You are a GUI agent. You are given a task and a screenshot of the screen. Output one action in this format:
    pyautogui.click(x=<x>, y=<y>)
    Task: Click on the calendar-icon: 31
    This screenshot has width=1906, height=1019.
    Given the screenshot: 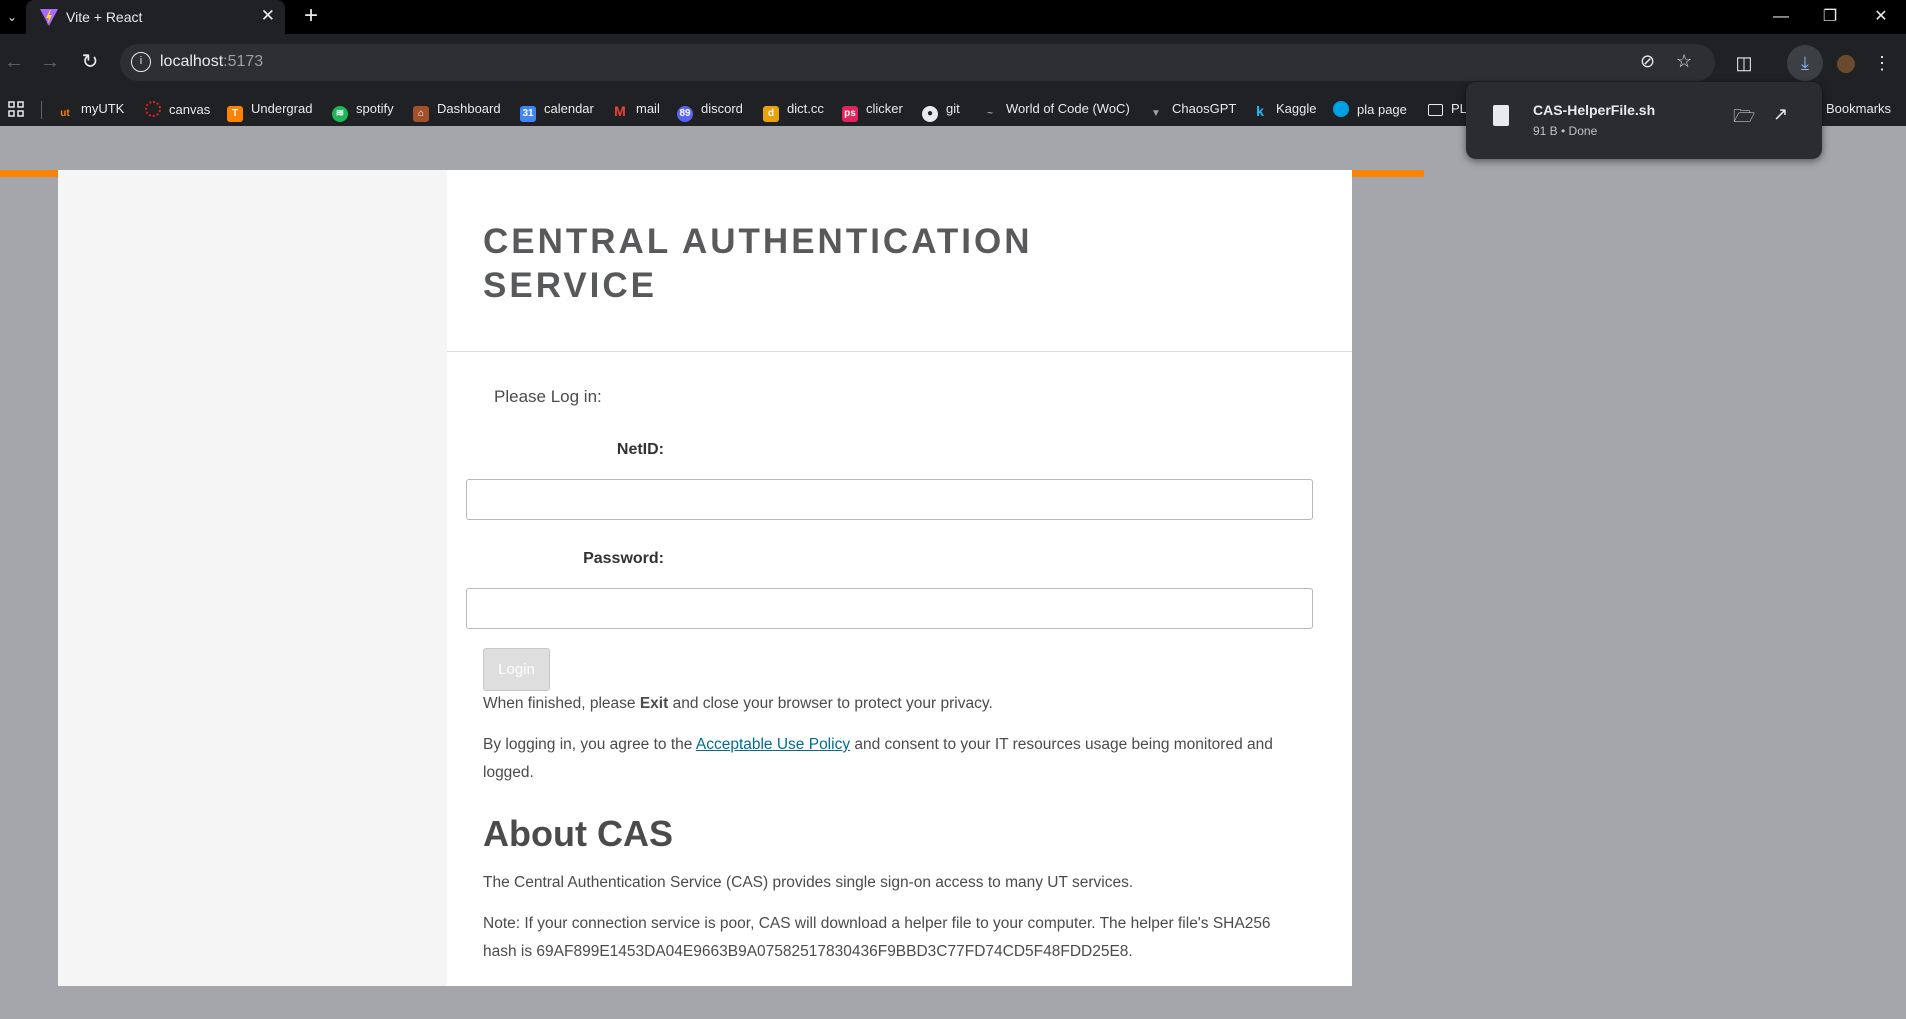 What is the action you would take?
    pyautogui.click(x=528, y=114)
    